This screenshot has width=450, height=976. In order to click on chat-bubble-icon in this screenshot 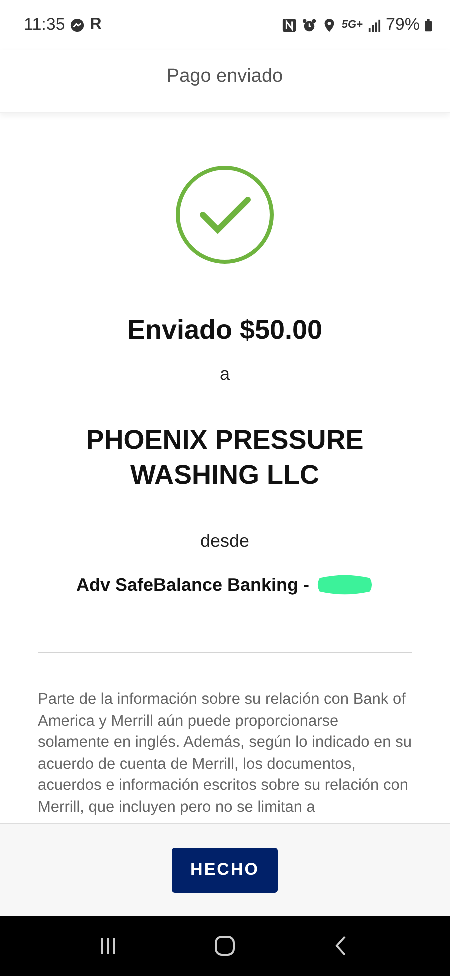, I will do `click(78, 25)`.